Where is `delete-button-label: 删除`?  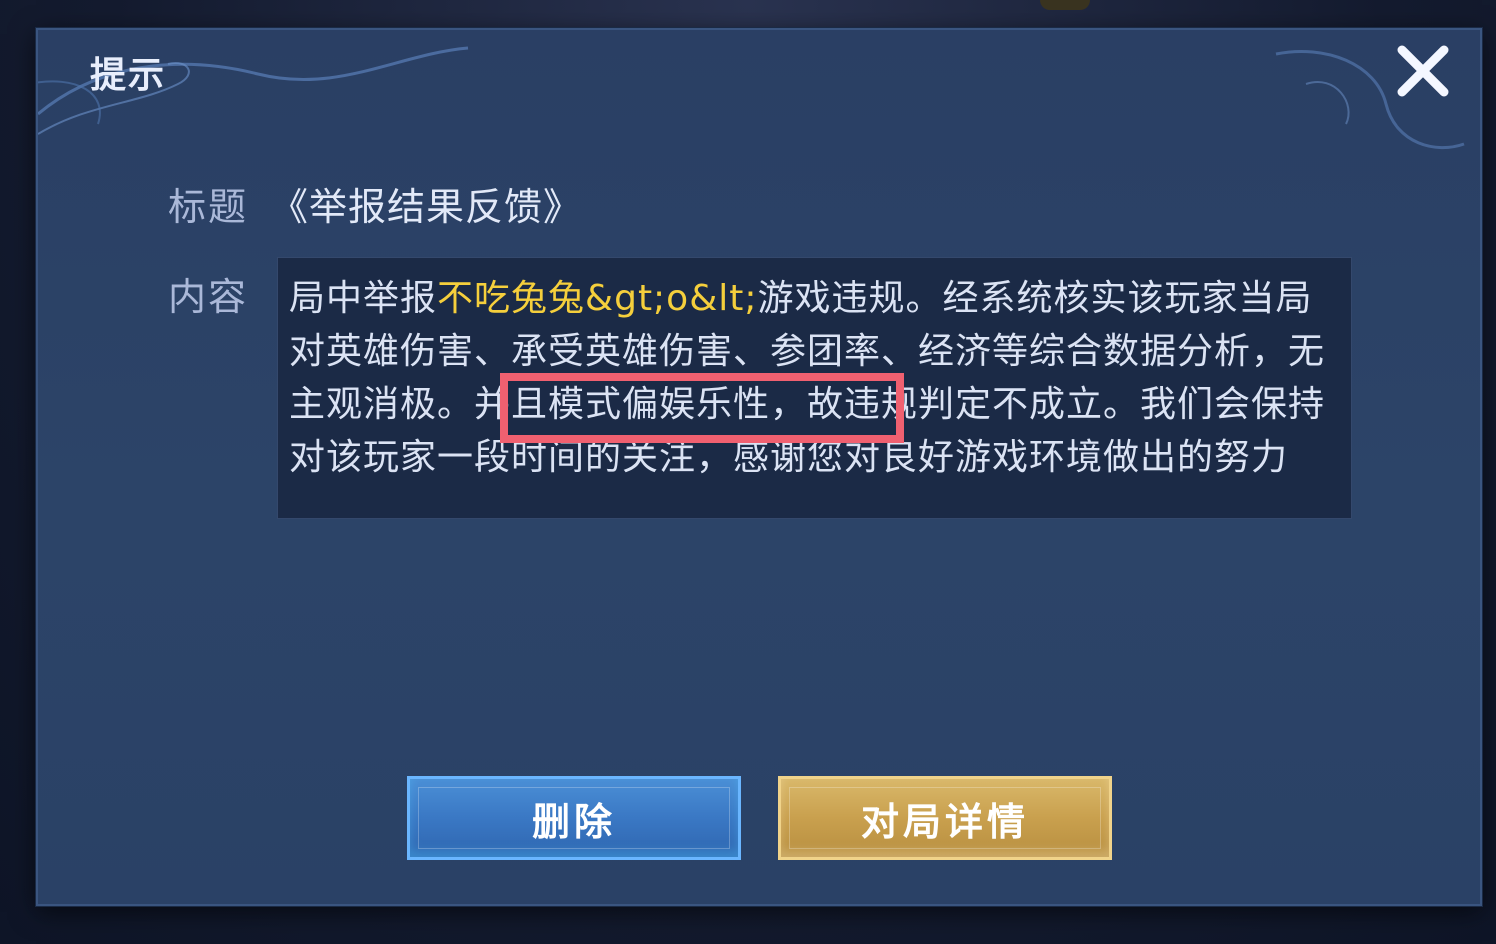
delete-button-label: 删除 is located at coordinates (573, 821).